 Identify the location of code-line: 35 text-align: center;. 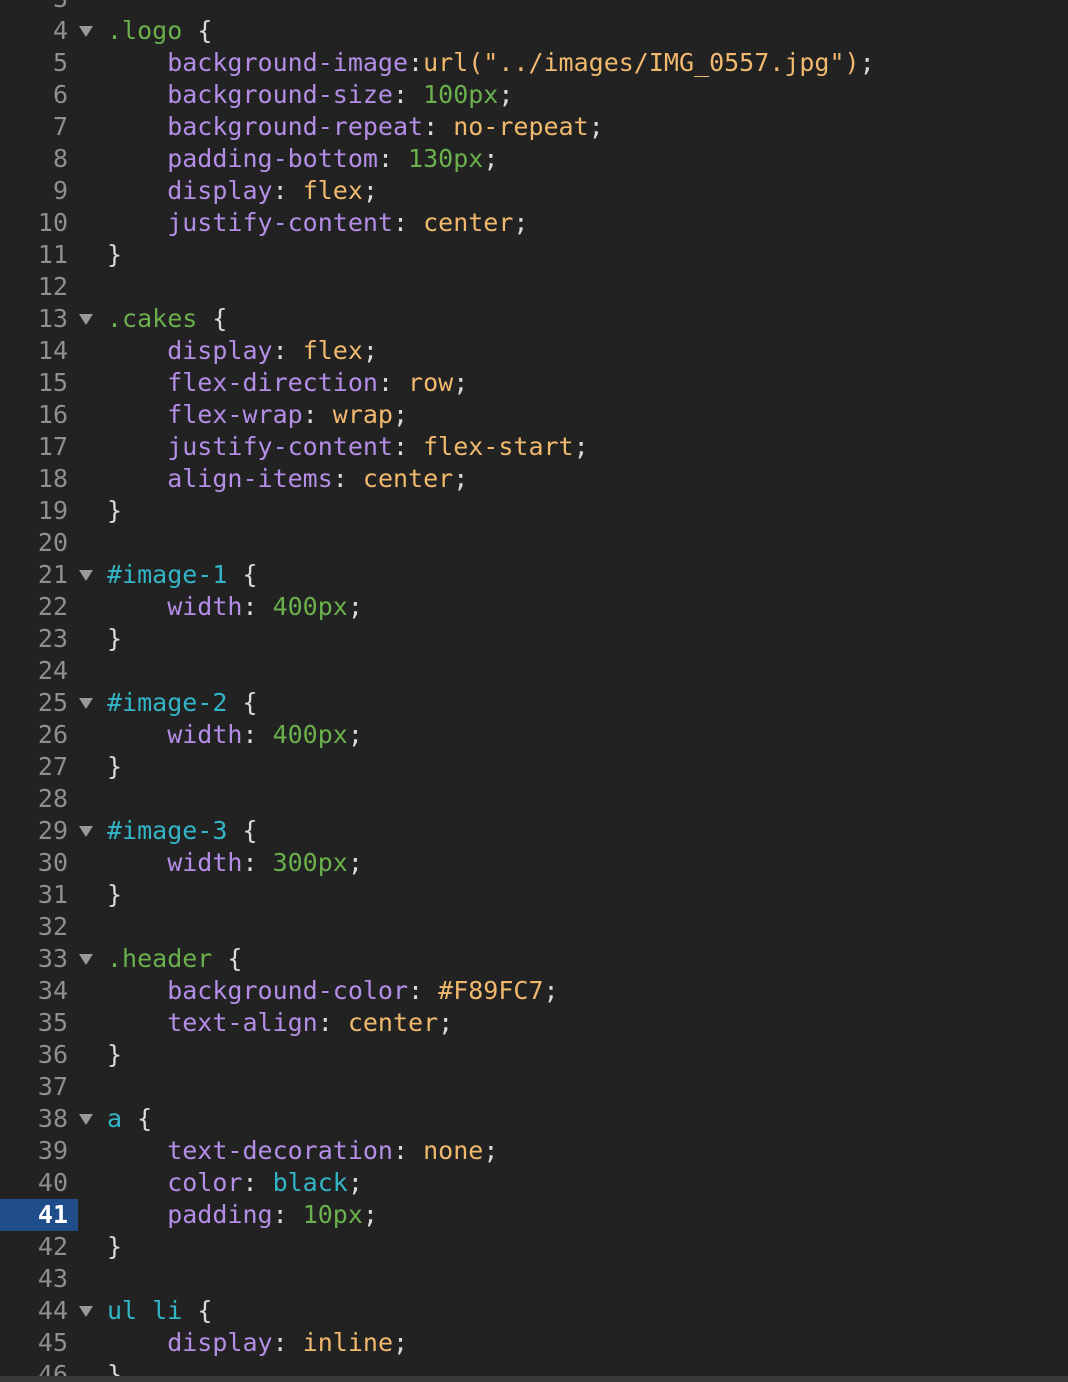
(534, 1023).